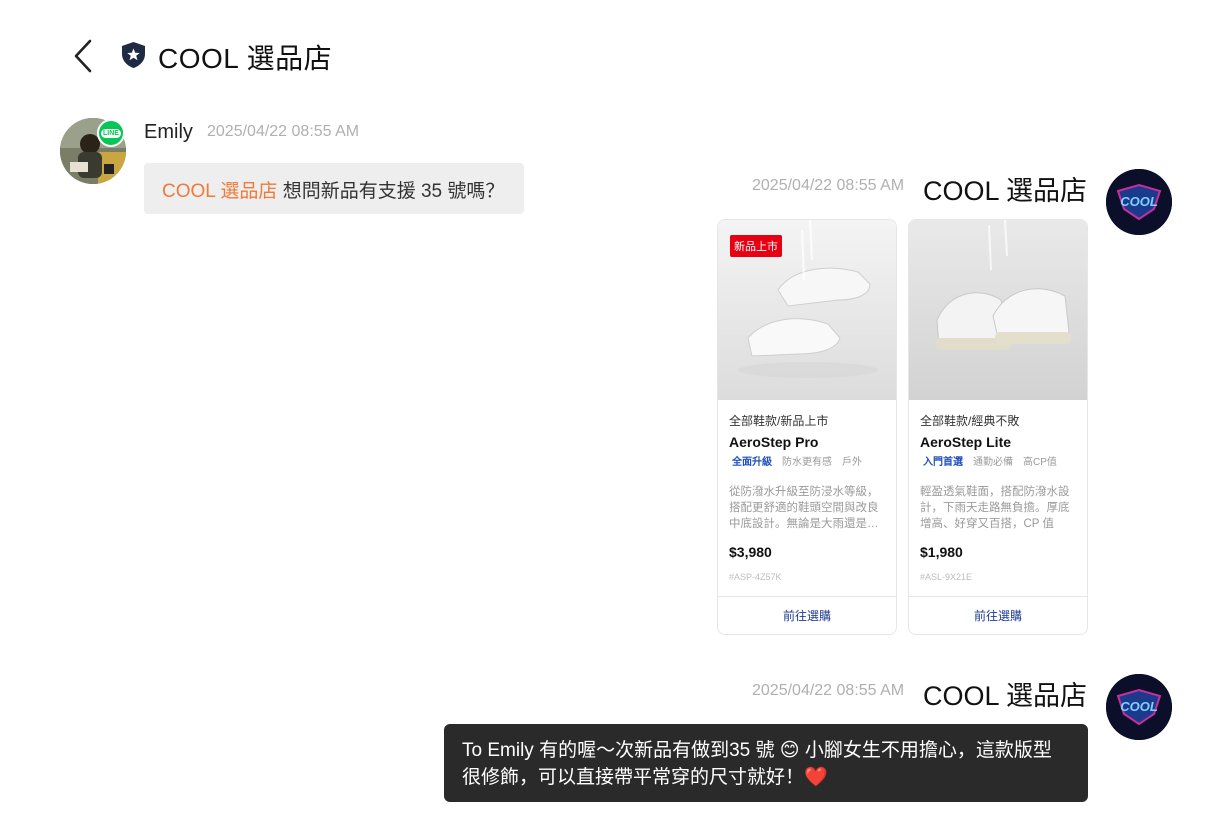 The image size is (1232, 822). What do you see at coordinates (998, 310) in the screenshot?
I see `product-image` at bounding box center [998, 310].